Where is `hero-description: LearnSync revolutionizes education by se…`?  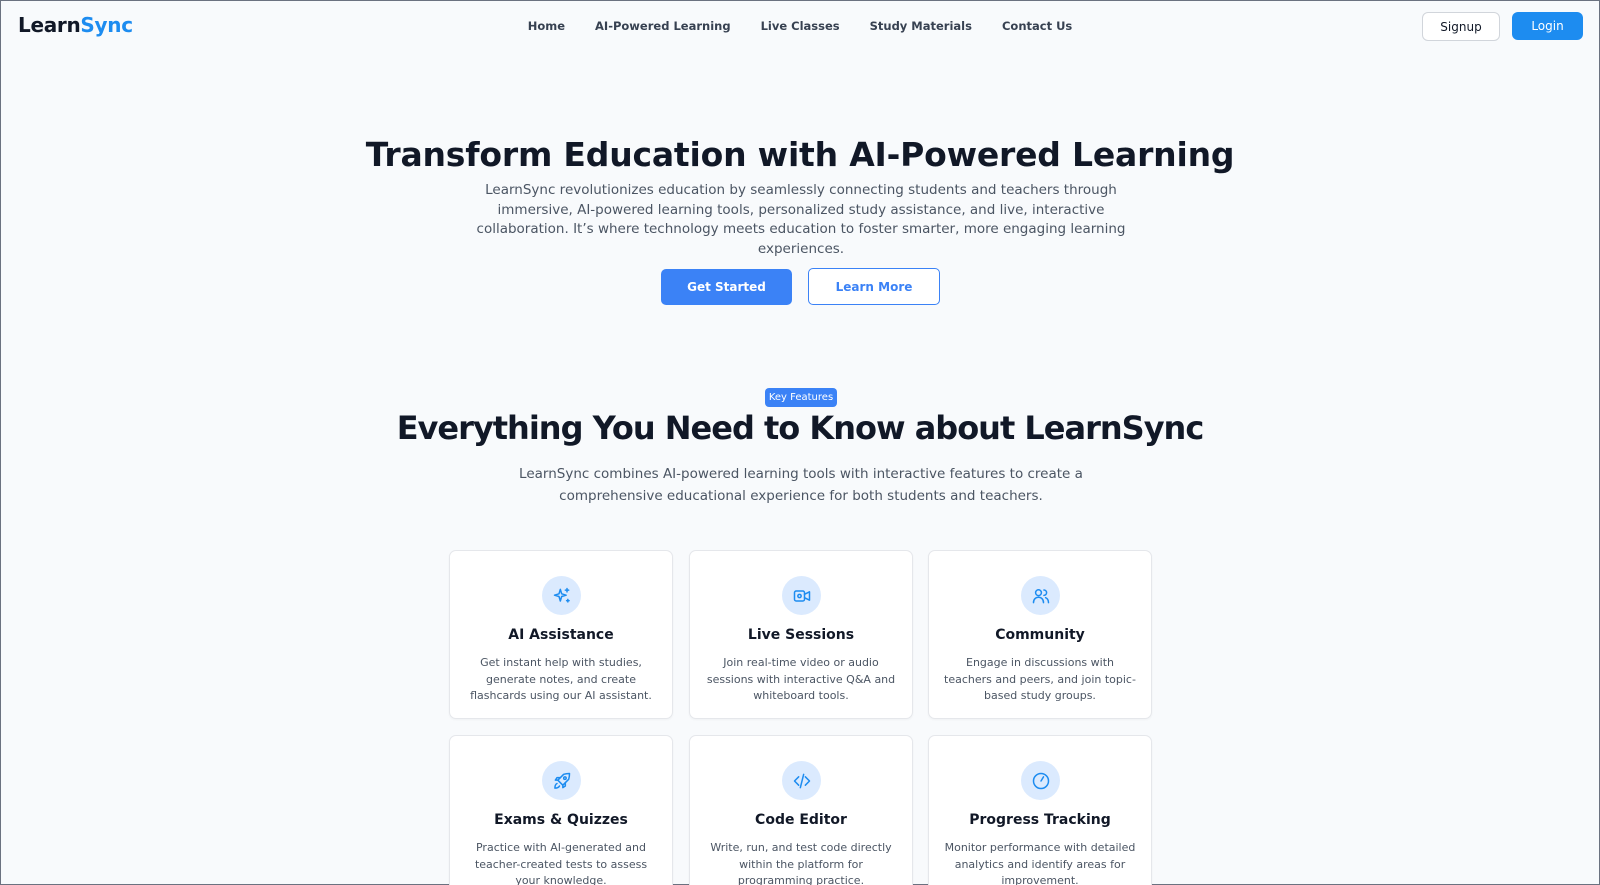
hero-description: LearnSync revolutionizes education by se… is located at coordinates (801, 219).